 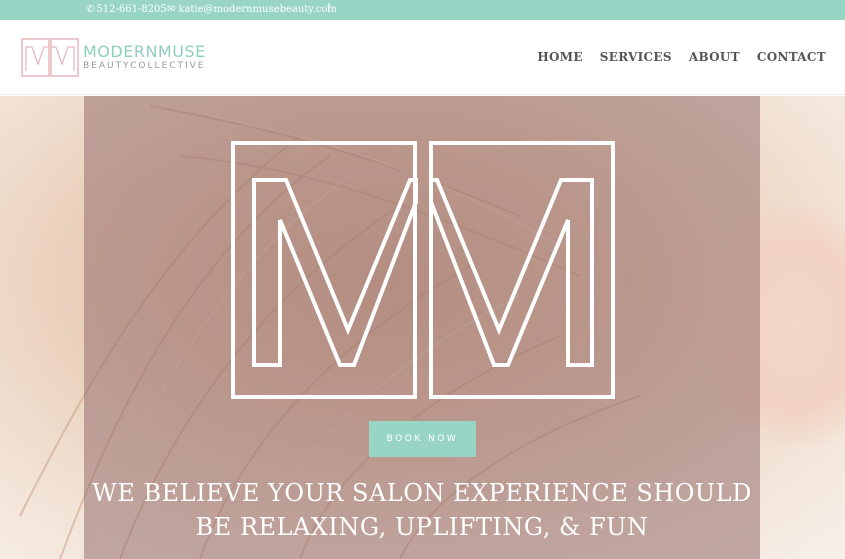 I want to click on phone-contact: ✆ 512-661-8205, so click(x=126, y=9).